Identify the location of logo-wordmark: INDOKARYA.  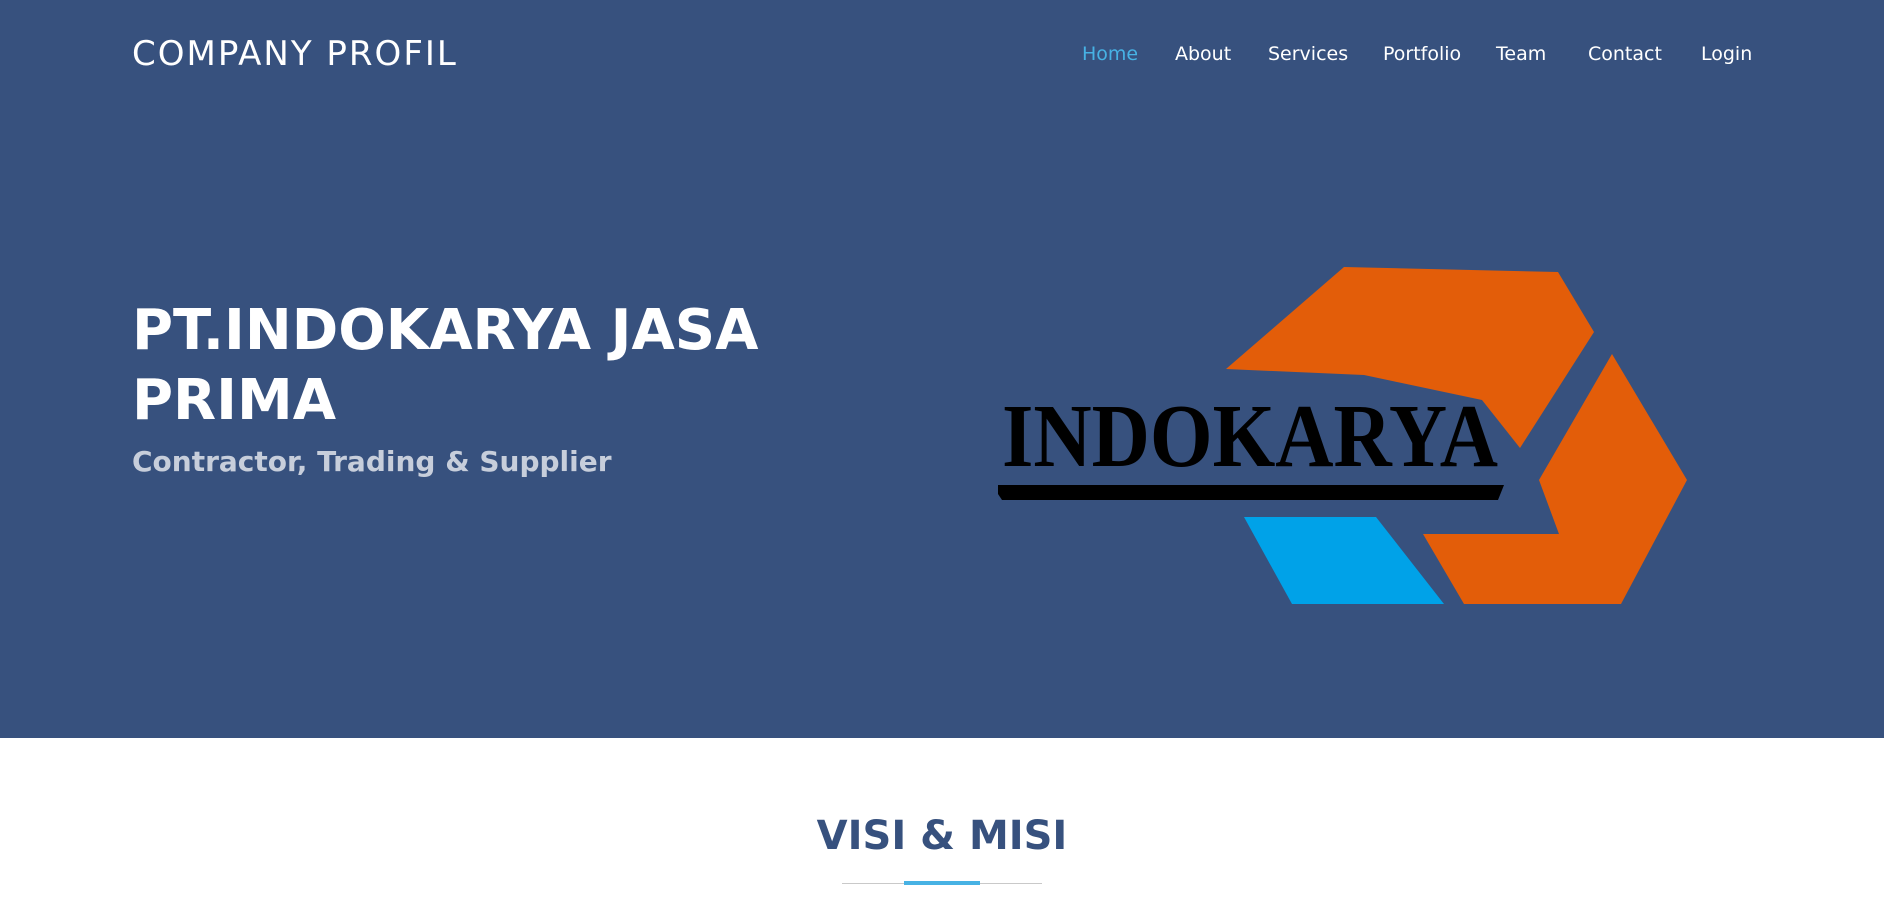
(1250, 436).